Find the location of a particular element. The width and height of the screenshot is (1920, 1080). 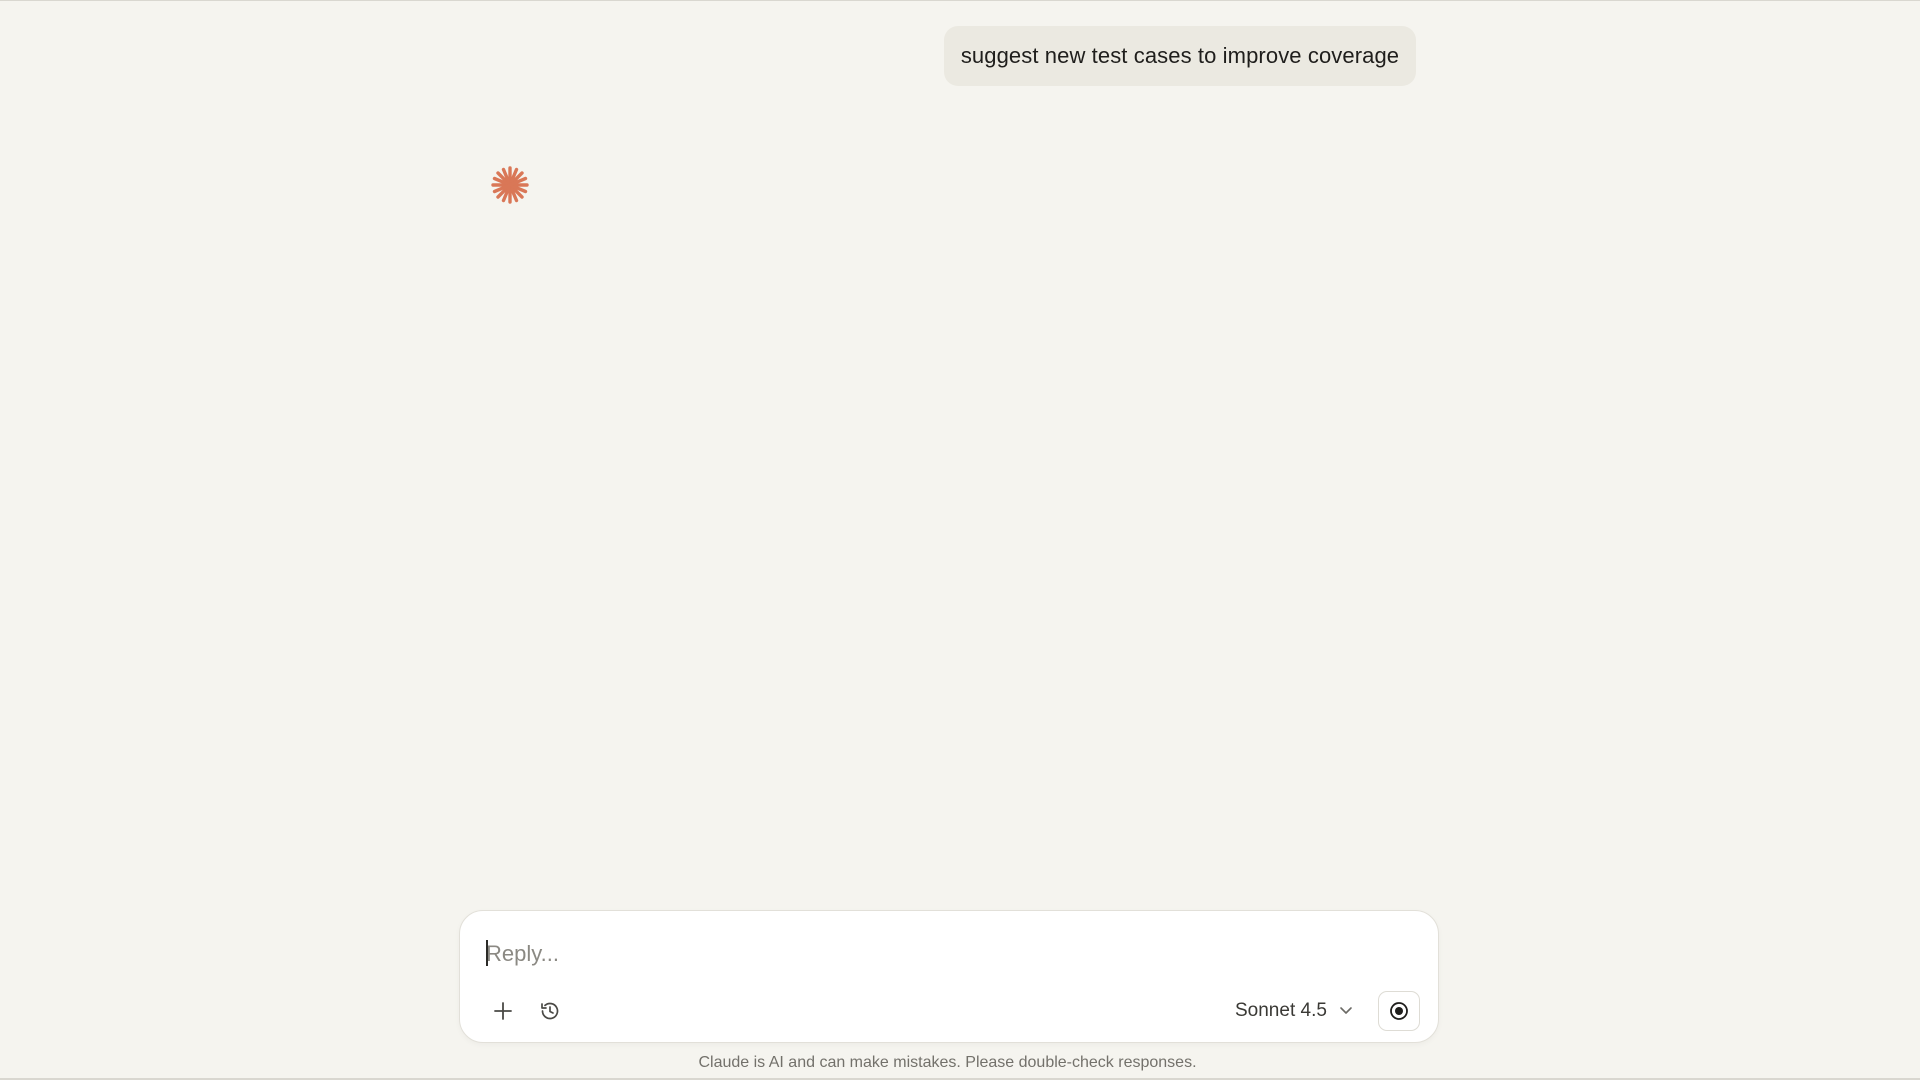

model-label: Sonnet 4.5 is located at coordinates (1281, 1010).